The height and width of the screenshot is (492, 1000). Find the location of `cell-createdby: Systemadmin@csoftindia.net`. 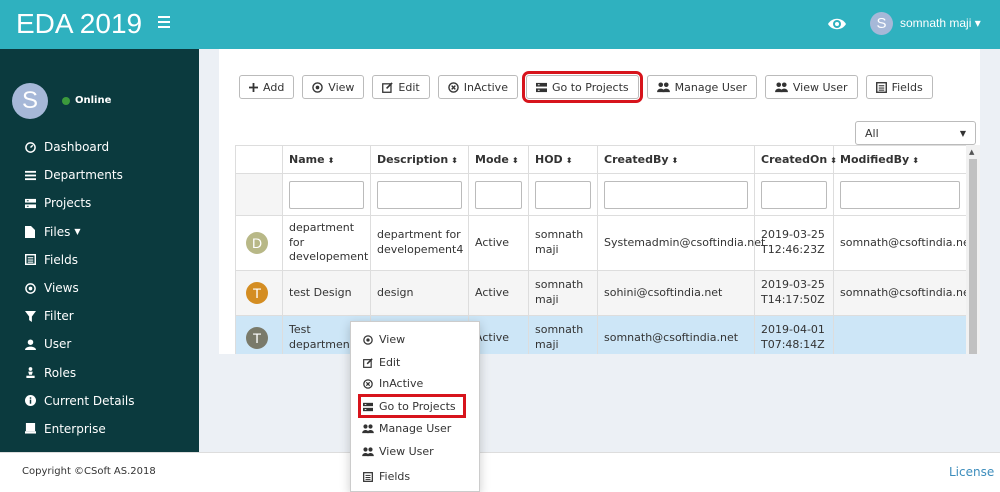

cell-createdby: Systemadmin@csoftindia.net is located at coordinates (681, 243).